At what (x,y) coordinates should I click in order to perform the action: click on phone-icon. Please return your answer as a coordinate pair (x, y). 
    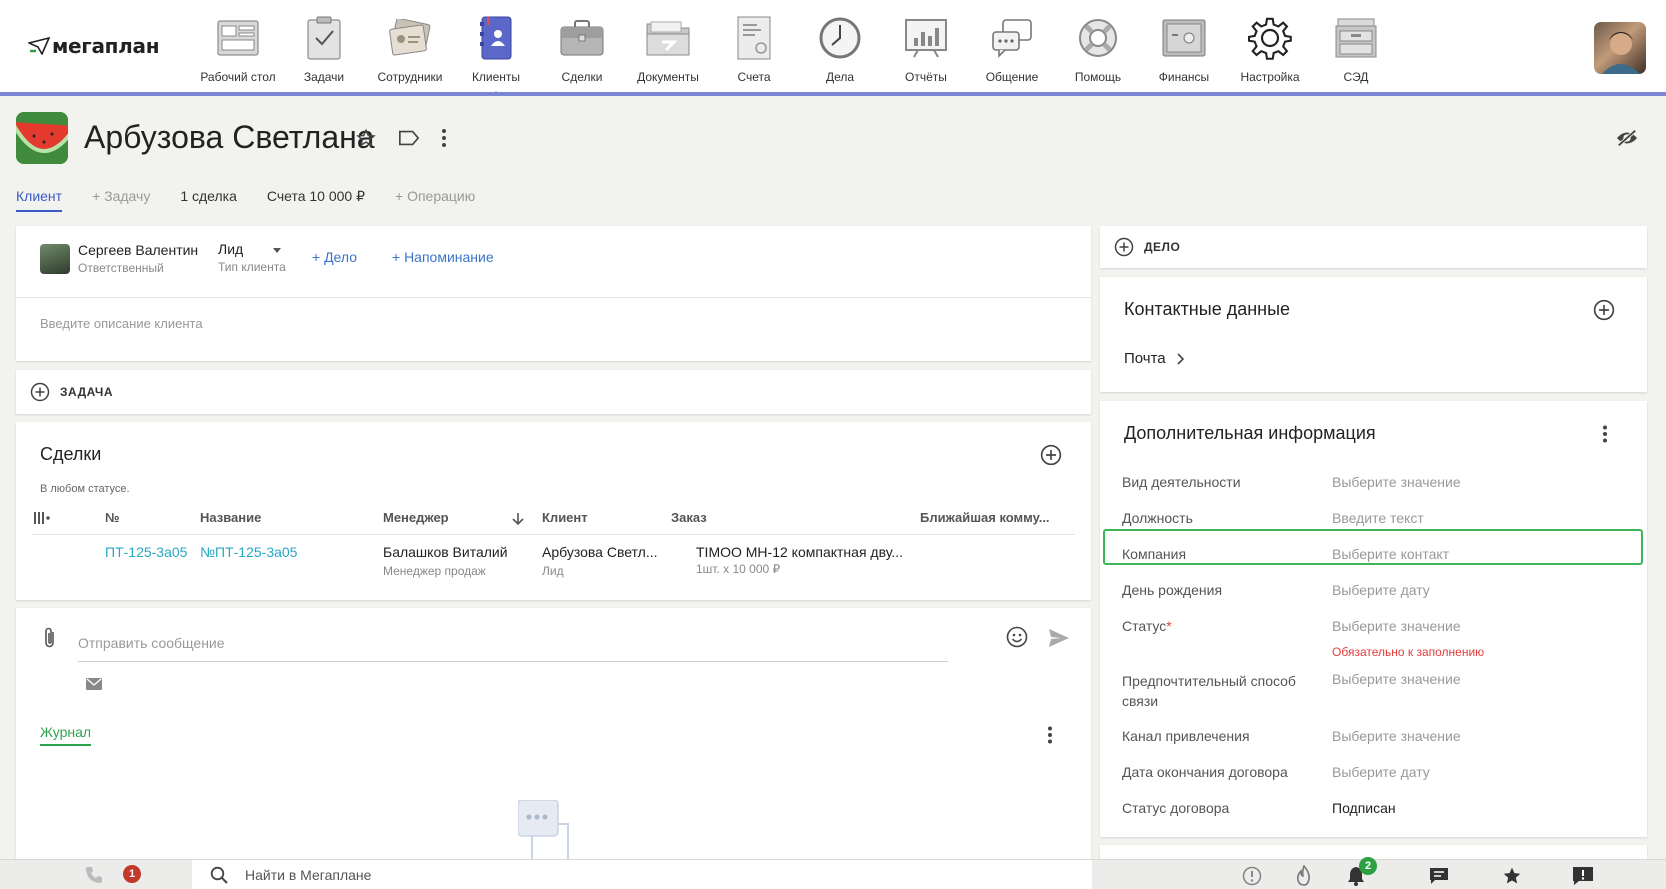
    Looking at the image, I should click on (94, 875).